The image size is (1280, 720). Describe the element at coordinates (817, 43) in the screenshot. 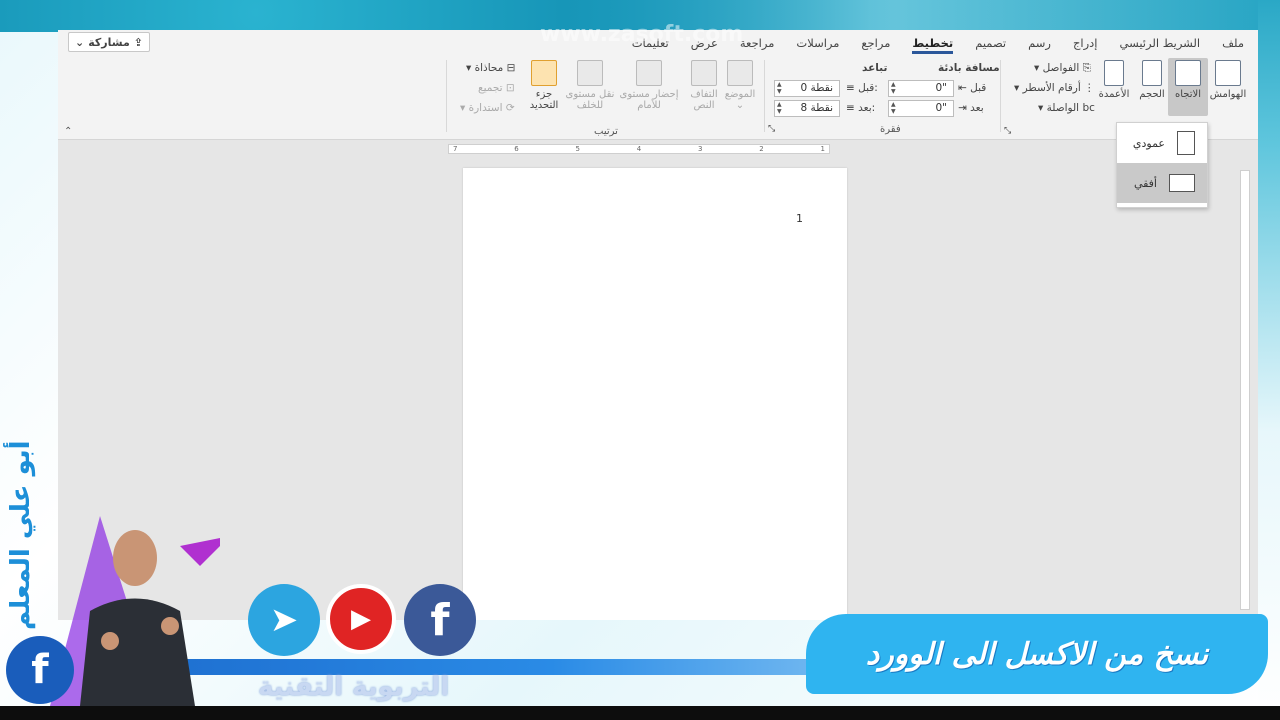

I see `tab-mailings: مراسلات` at that location.